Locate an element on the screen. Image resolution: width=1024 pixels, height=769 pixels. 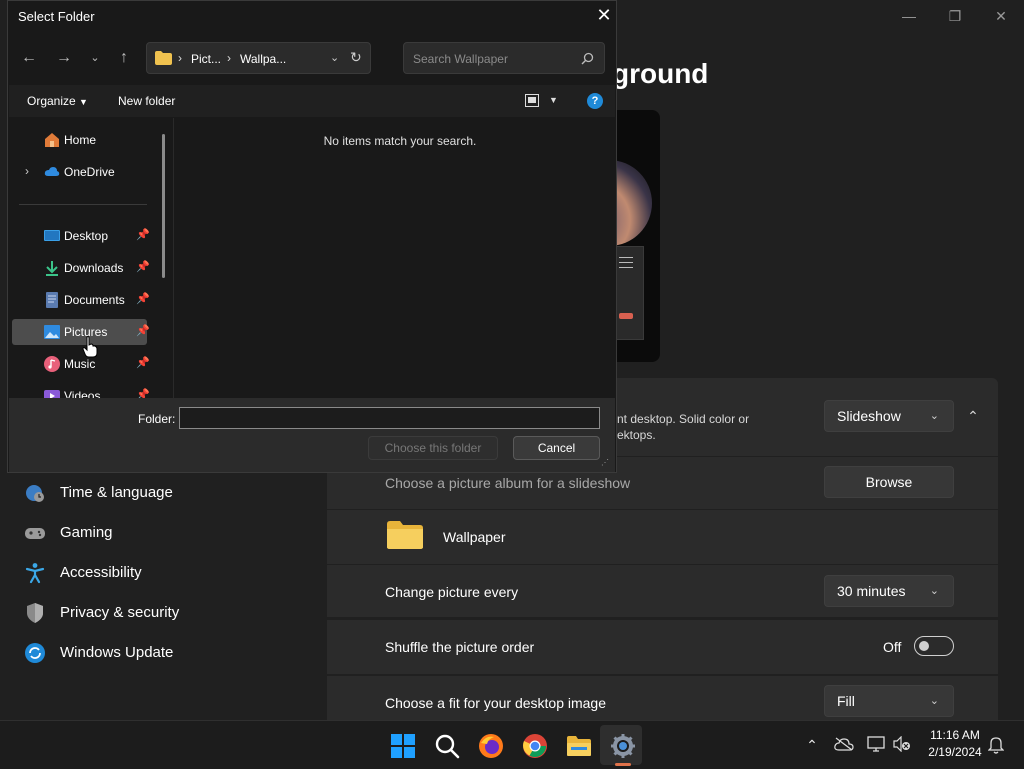
hand-cursor-icon is located at coordinates (90, 347).